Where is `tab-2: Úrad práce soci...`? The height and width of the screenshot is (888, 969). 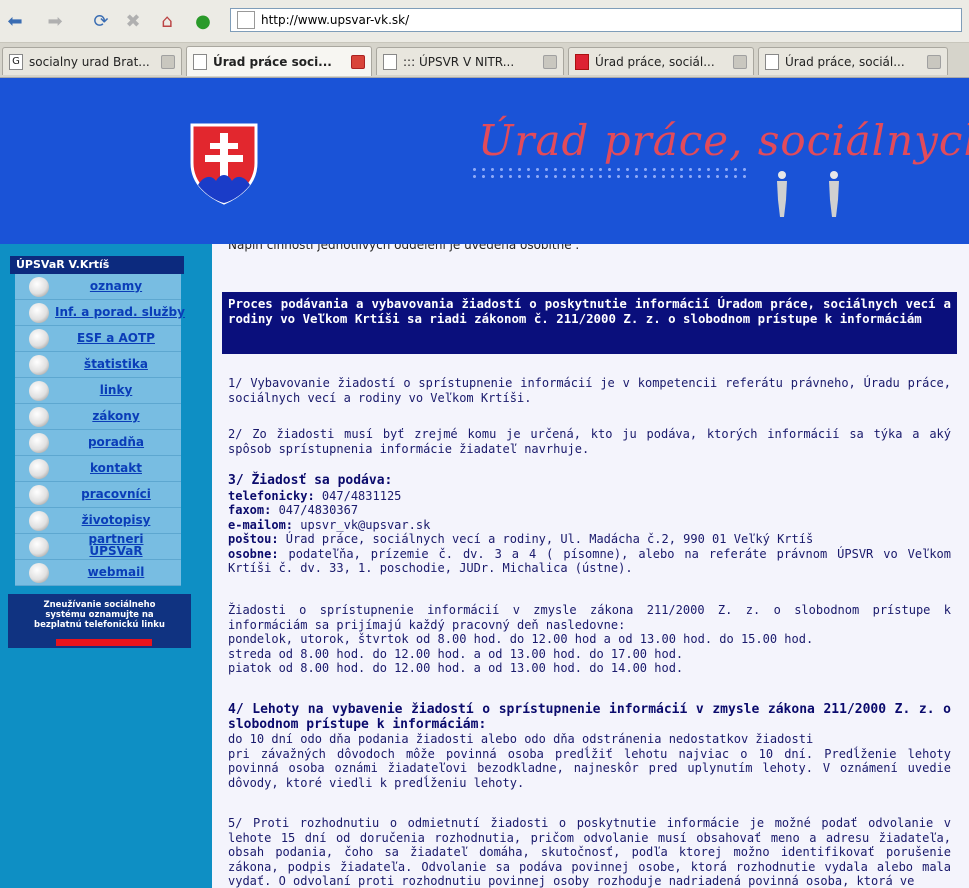
tab-2: Úrad práce soci... is located at coordinates (279, 61).